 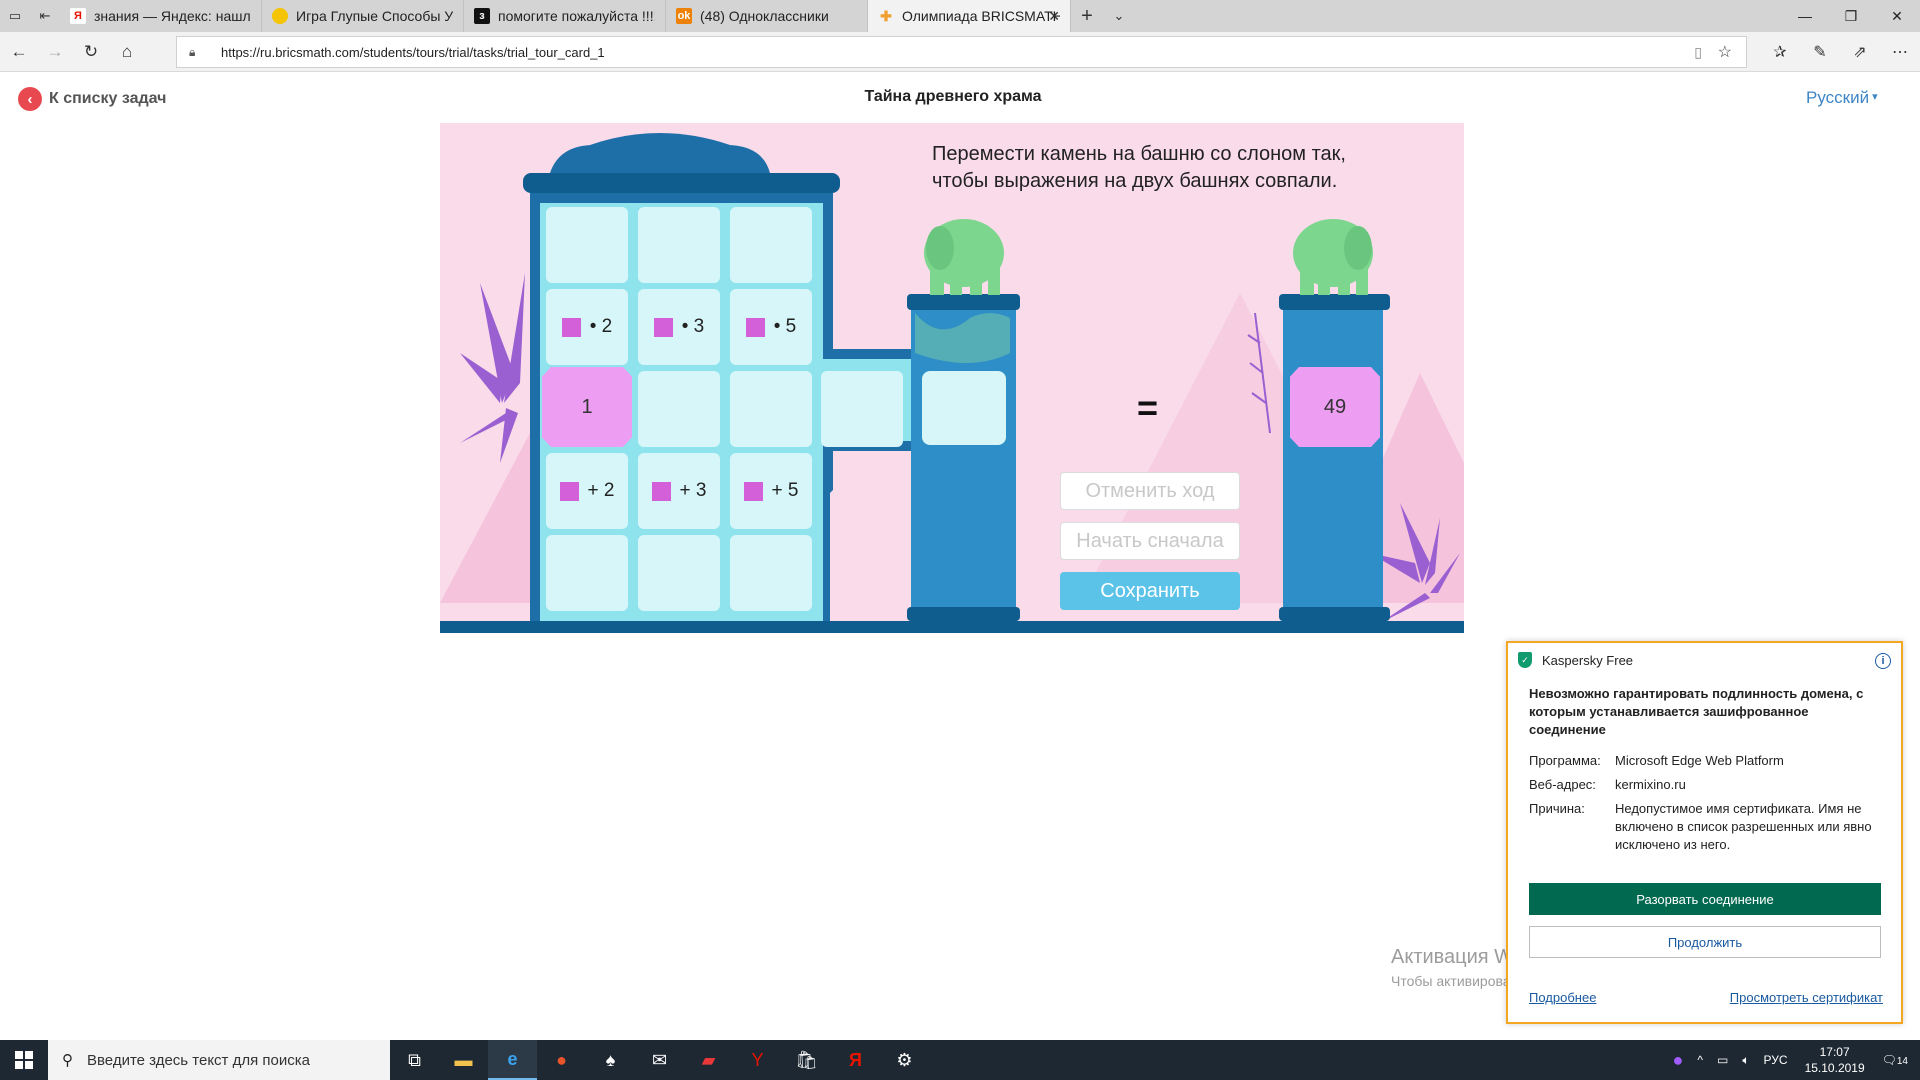 What do you see at coordinates (601, 326) in the screenshot?
I see `operation-label: • 2` at bounding box center [601, 326].